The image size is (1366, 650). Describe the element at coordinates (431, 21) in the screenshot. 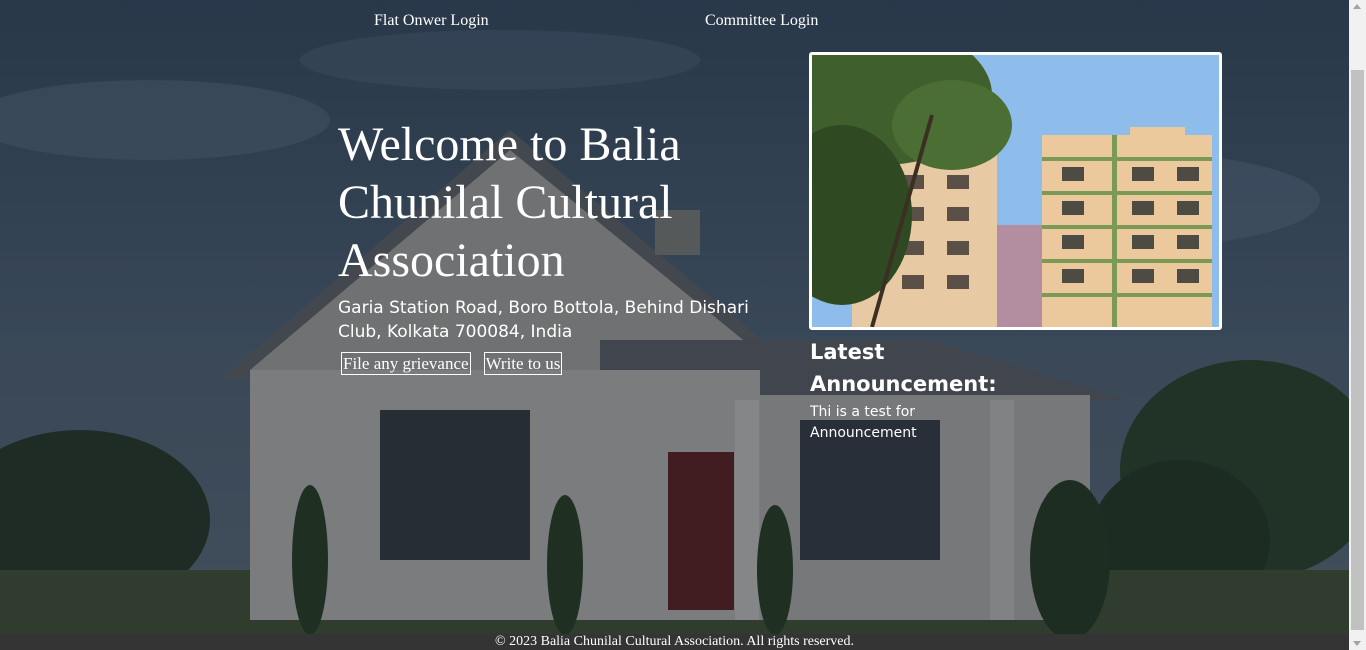

I see `flat-owner-login-link: Flat Onwer Login` at that location.